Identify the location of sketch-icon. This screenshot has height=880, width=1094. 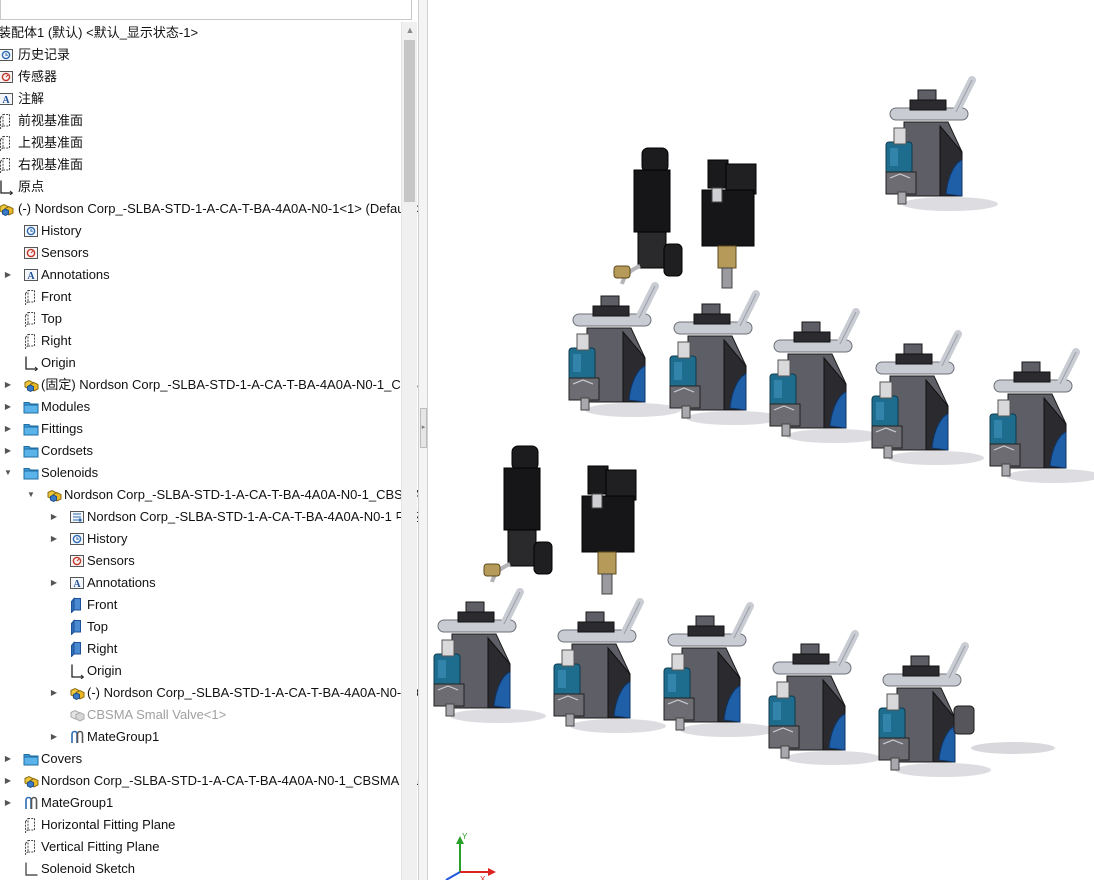
(31, 869).